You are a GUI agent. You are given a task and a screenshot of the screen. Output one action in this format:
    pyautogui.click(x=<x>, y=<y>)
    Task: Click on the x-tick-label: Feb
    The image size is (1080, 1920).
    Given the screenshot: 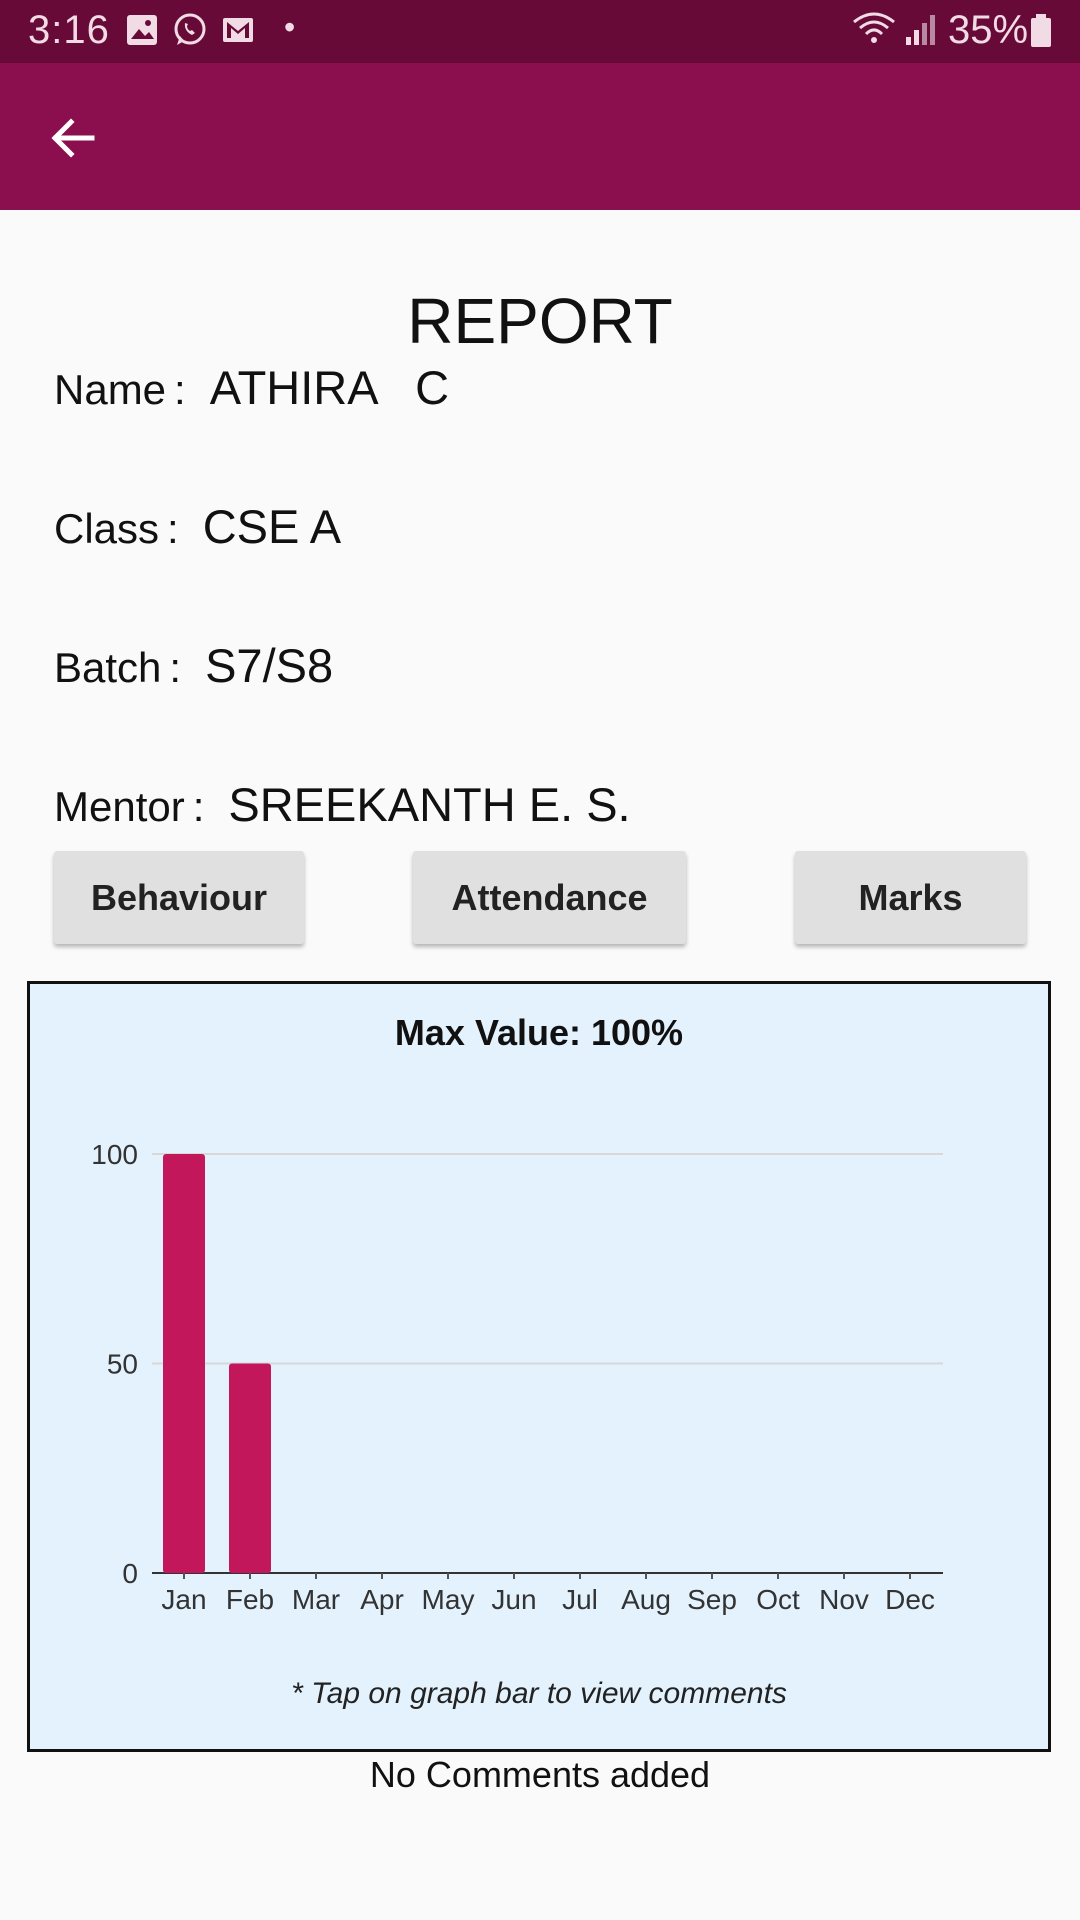 What is the action you would take?
    pyautogui.click(x=250, y=1599)
    